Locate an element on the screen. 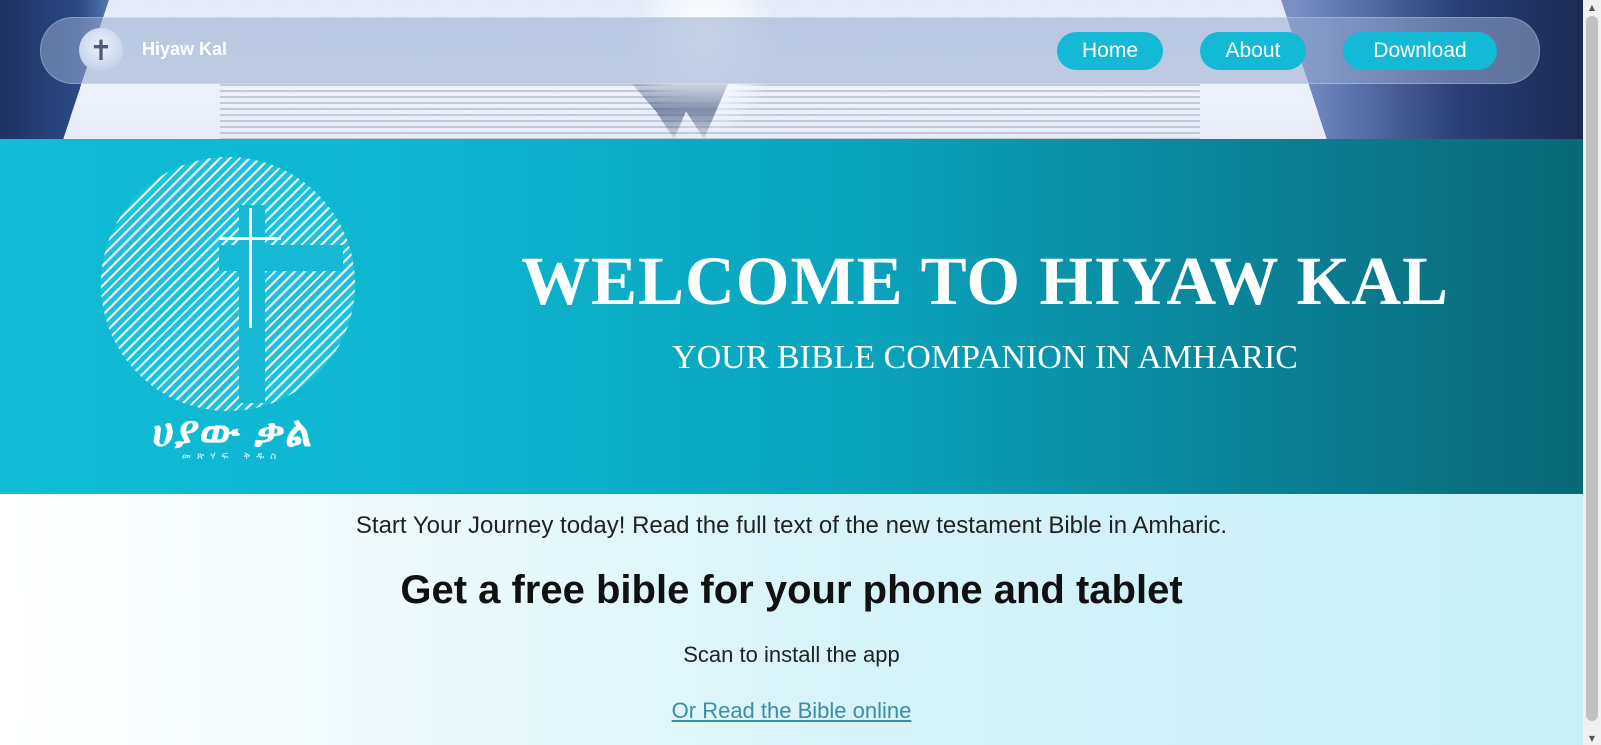 The width and height of the screenshot is (1601, 745). cross-outline-horizontal is located at coordinates (250, 238).